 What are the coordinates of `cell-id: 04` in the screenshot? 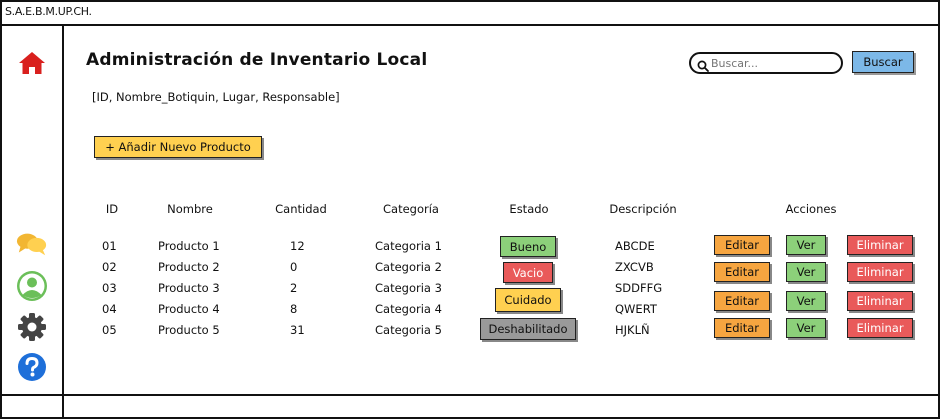 It's located at (109, 309).